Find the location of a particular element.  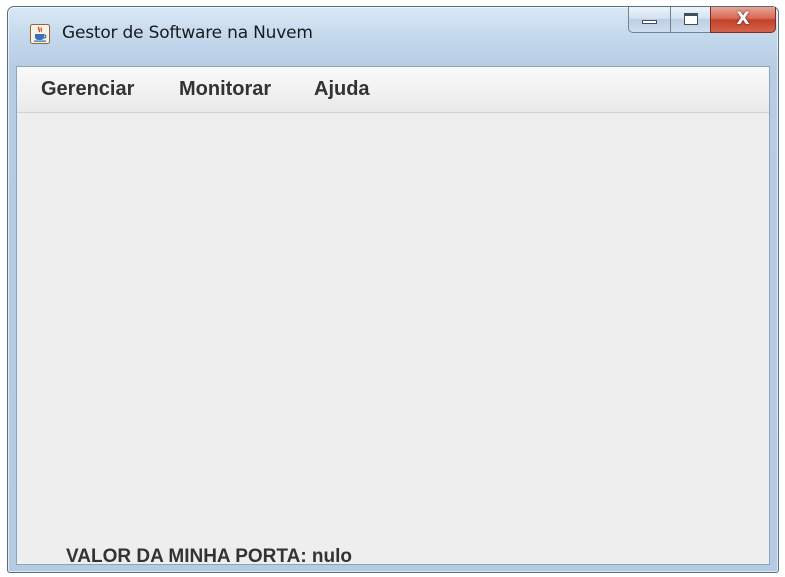

menu-gerenciar: Gerenciar is located at coordinates (87, 89).